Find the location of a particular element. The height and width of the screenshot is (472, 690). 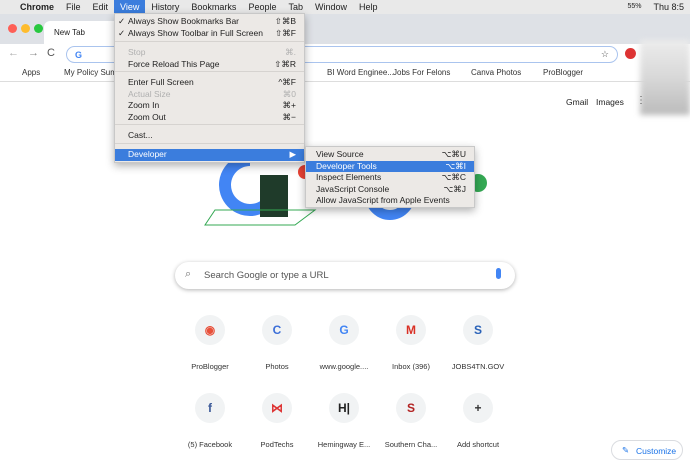

menu-item-label: Inspect Elements is located at coordinates (349, 177).